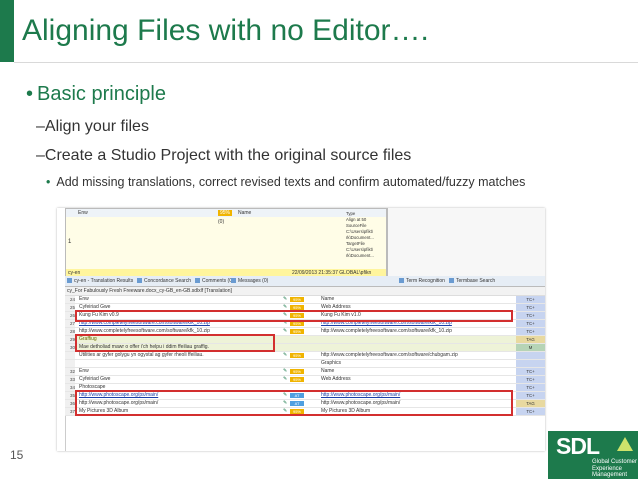 Image resolution: width=638 pixels, height=479 pixels. I want to click on bullet-main-text: Basic principle, so click(101, 94).